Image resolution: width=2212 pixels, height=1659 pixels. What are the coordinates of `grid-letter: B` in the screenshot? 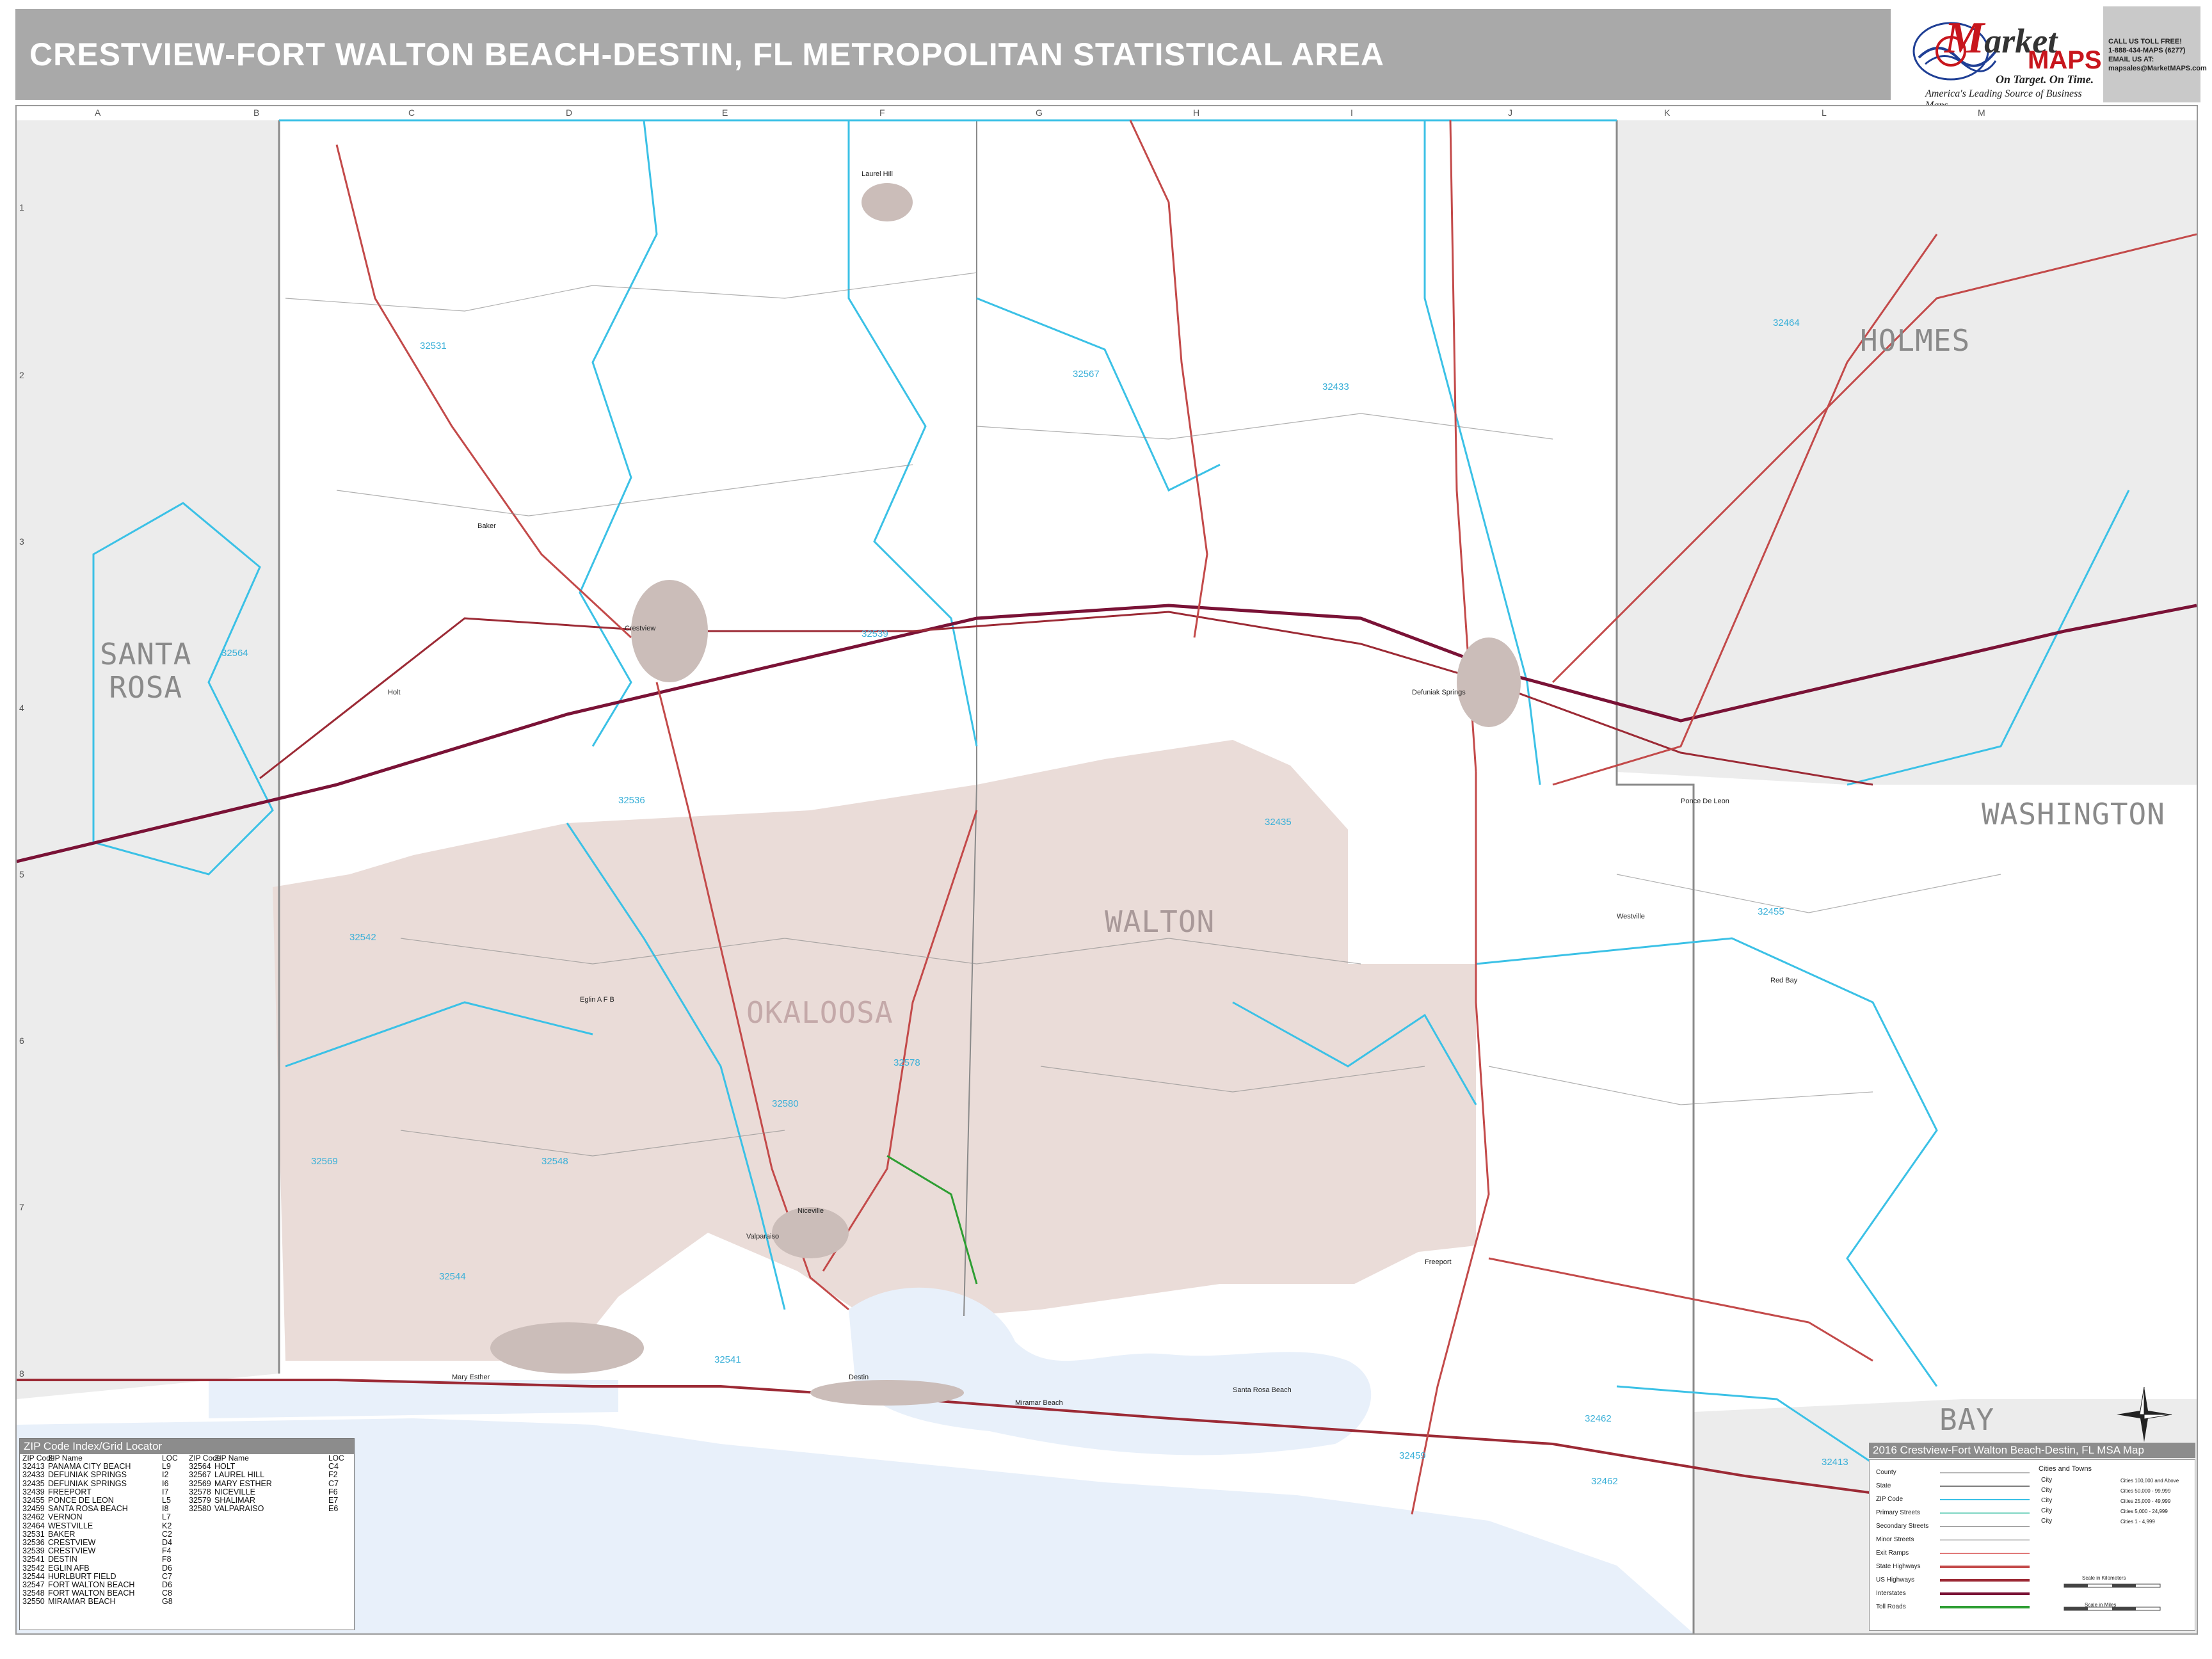 It's located at (256, 113).